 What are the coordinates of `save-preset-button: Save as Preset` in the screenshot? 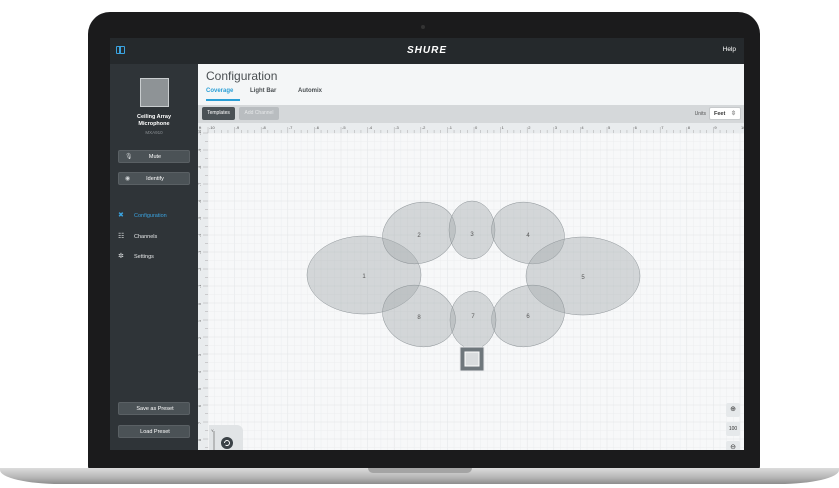 It's located at (154, 408).